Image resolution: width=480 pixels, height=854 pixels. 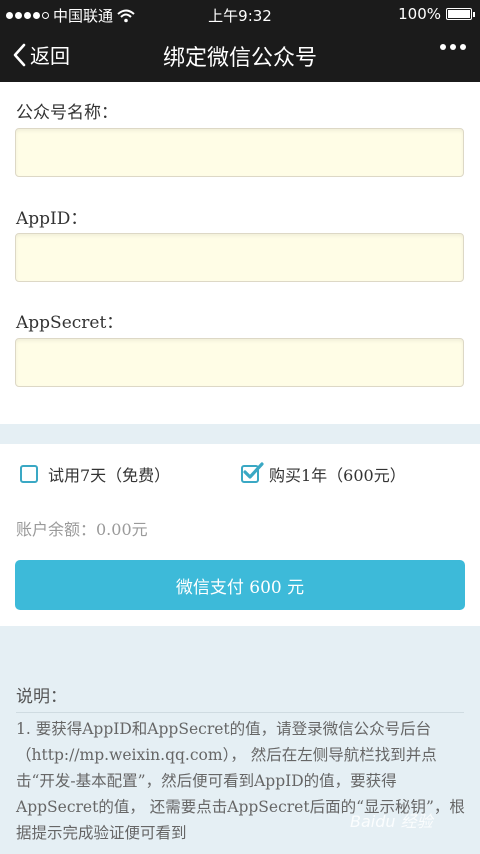 I want to click on name-label: 公众号名称：, so click(x=67, y=113).